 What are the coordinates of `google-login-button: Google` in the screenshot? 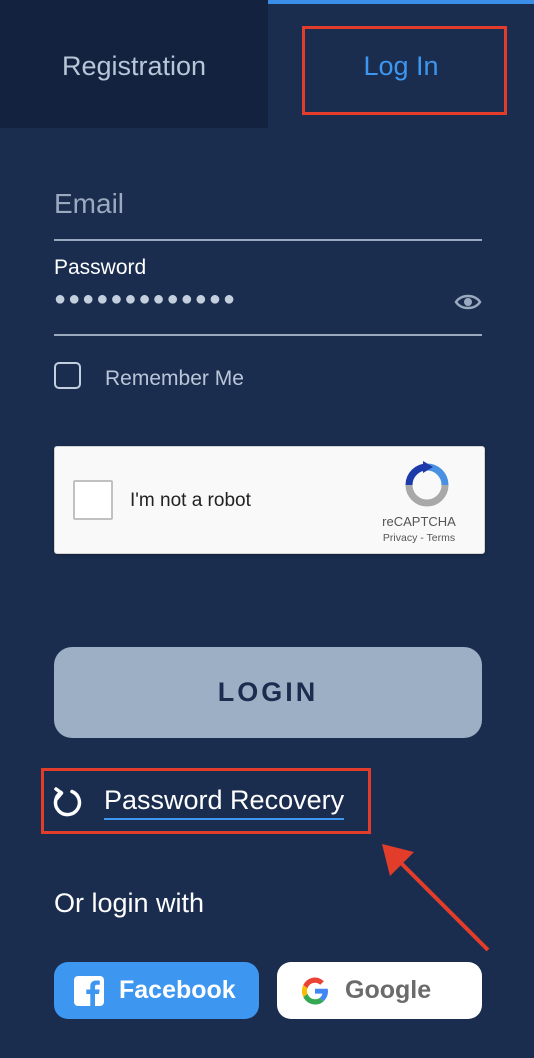 It's located at (379, 990).